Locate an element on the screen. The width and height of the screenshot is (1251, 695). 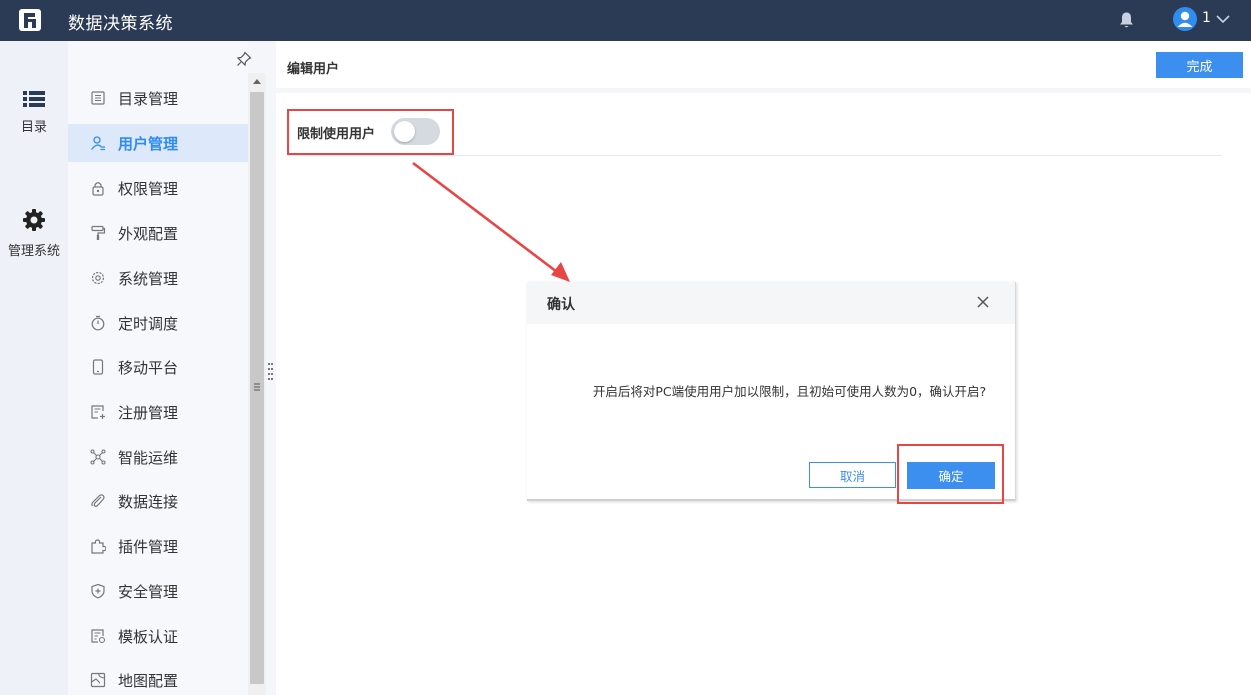
dialog-header: 确认 is located at coordinates (771, 303).